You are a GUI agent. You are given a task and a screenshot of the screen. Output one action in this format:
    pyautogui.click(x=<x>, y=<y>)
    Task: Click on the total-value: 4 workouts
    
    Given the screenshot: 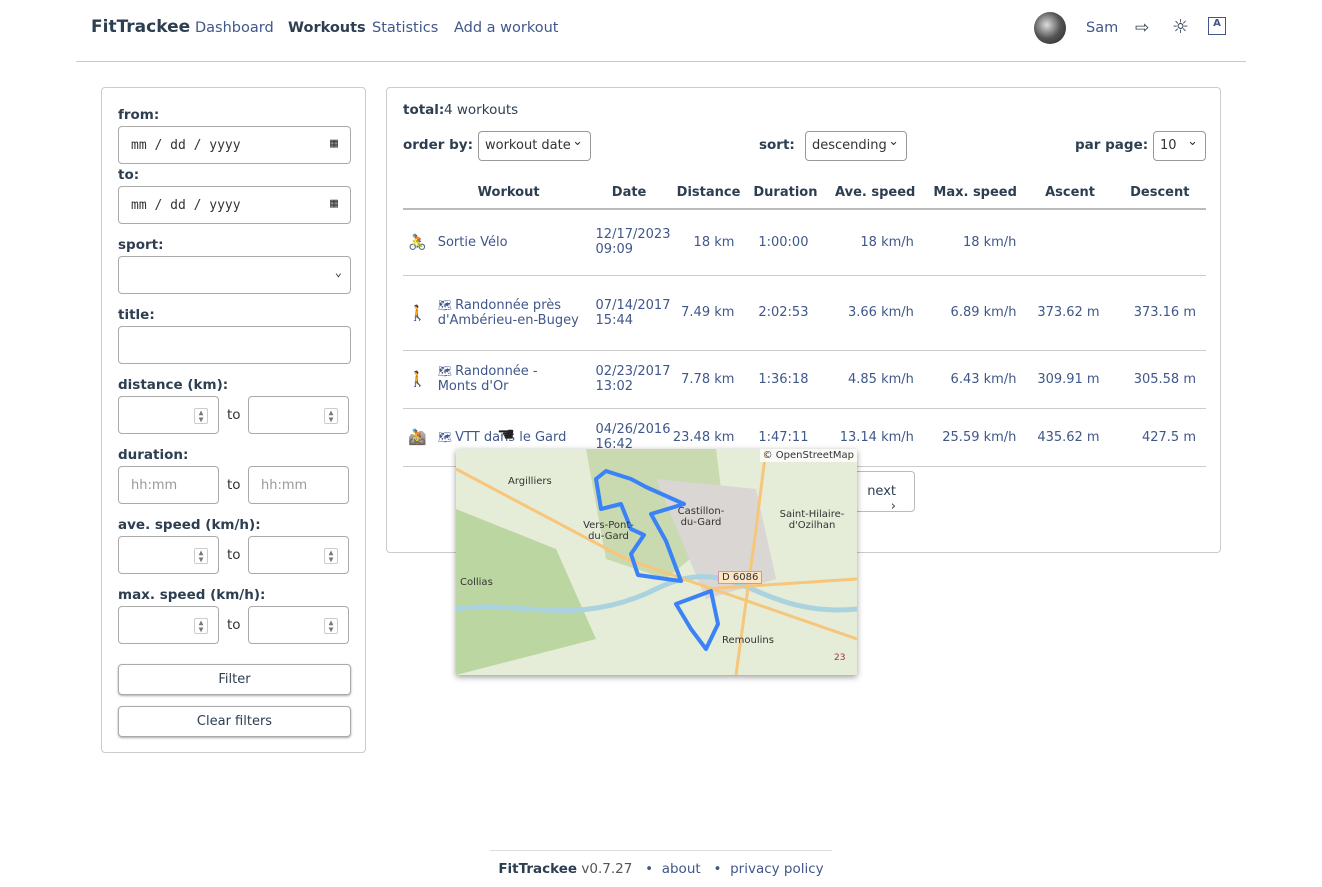 What is the action you would take?
    pyautogui.click(x=481, y=110)
    